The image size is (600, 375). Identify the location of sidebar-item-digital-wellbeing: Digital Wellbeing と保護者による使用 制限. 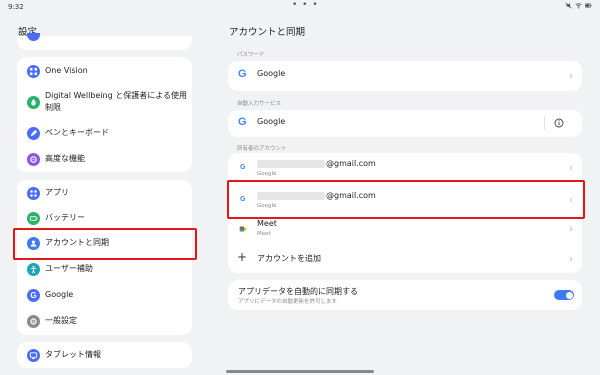
(104, 103).